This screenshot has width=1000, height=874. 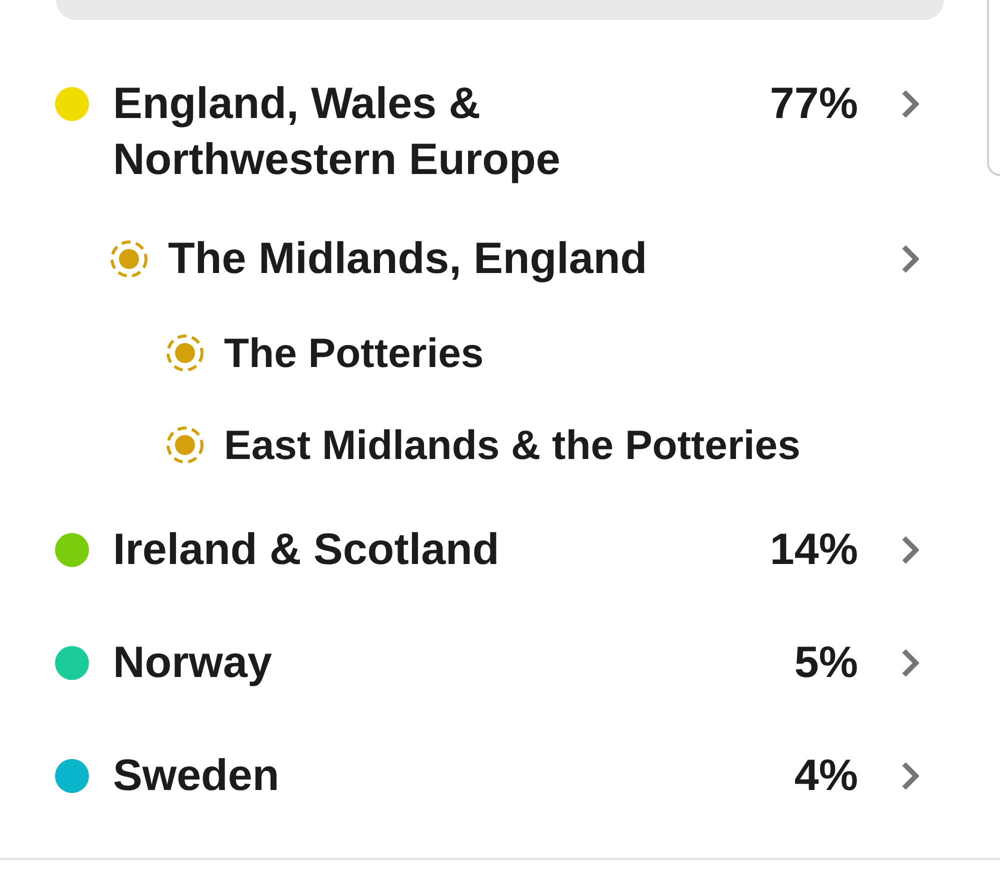 What do you see at coordinates (408, 259) in the screenshot?
I see `region-name: The Midlands, England` at bounding box center [408, 259].